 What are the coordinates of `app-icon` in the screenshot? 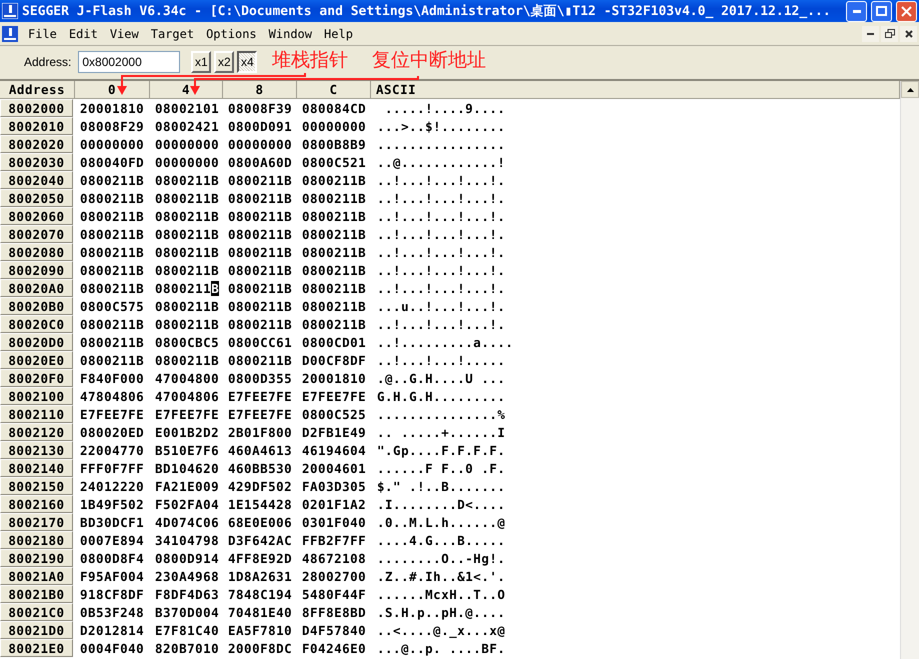 It's located at (10, 11).